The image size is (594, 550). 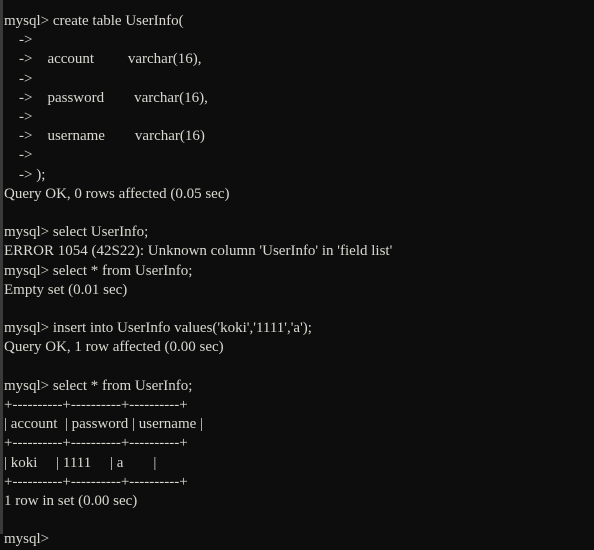 I want to click on console-line: -> username varchar(16), so click(x=104, y=136).